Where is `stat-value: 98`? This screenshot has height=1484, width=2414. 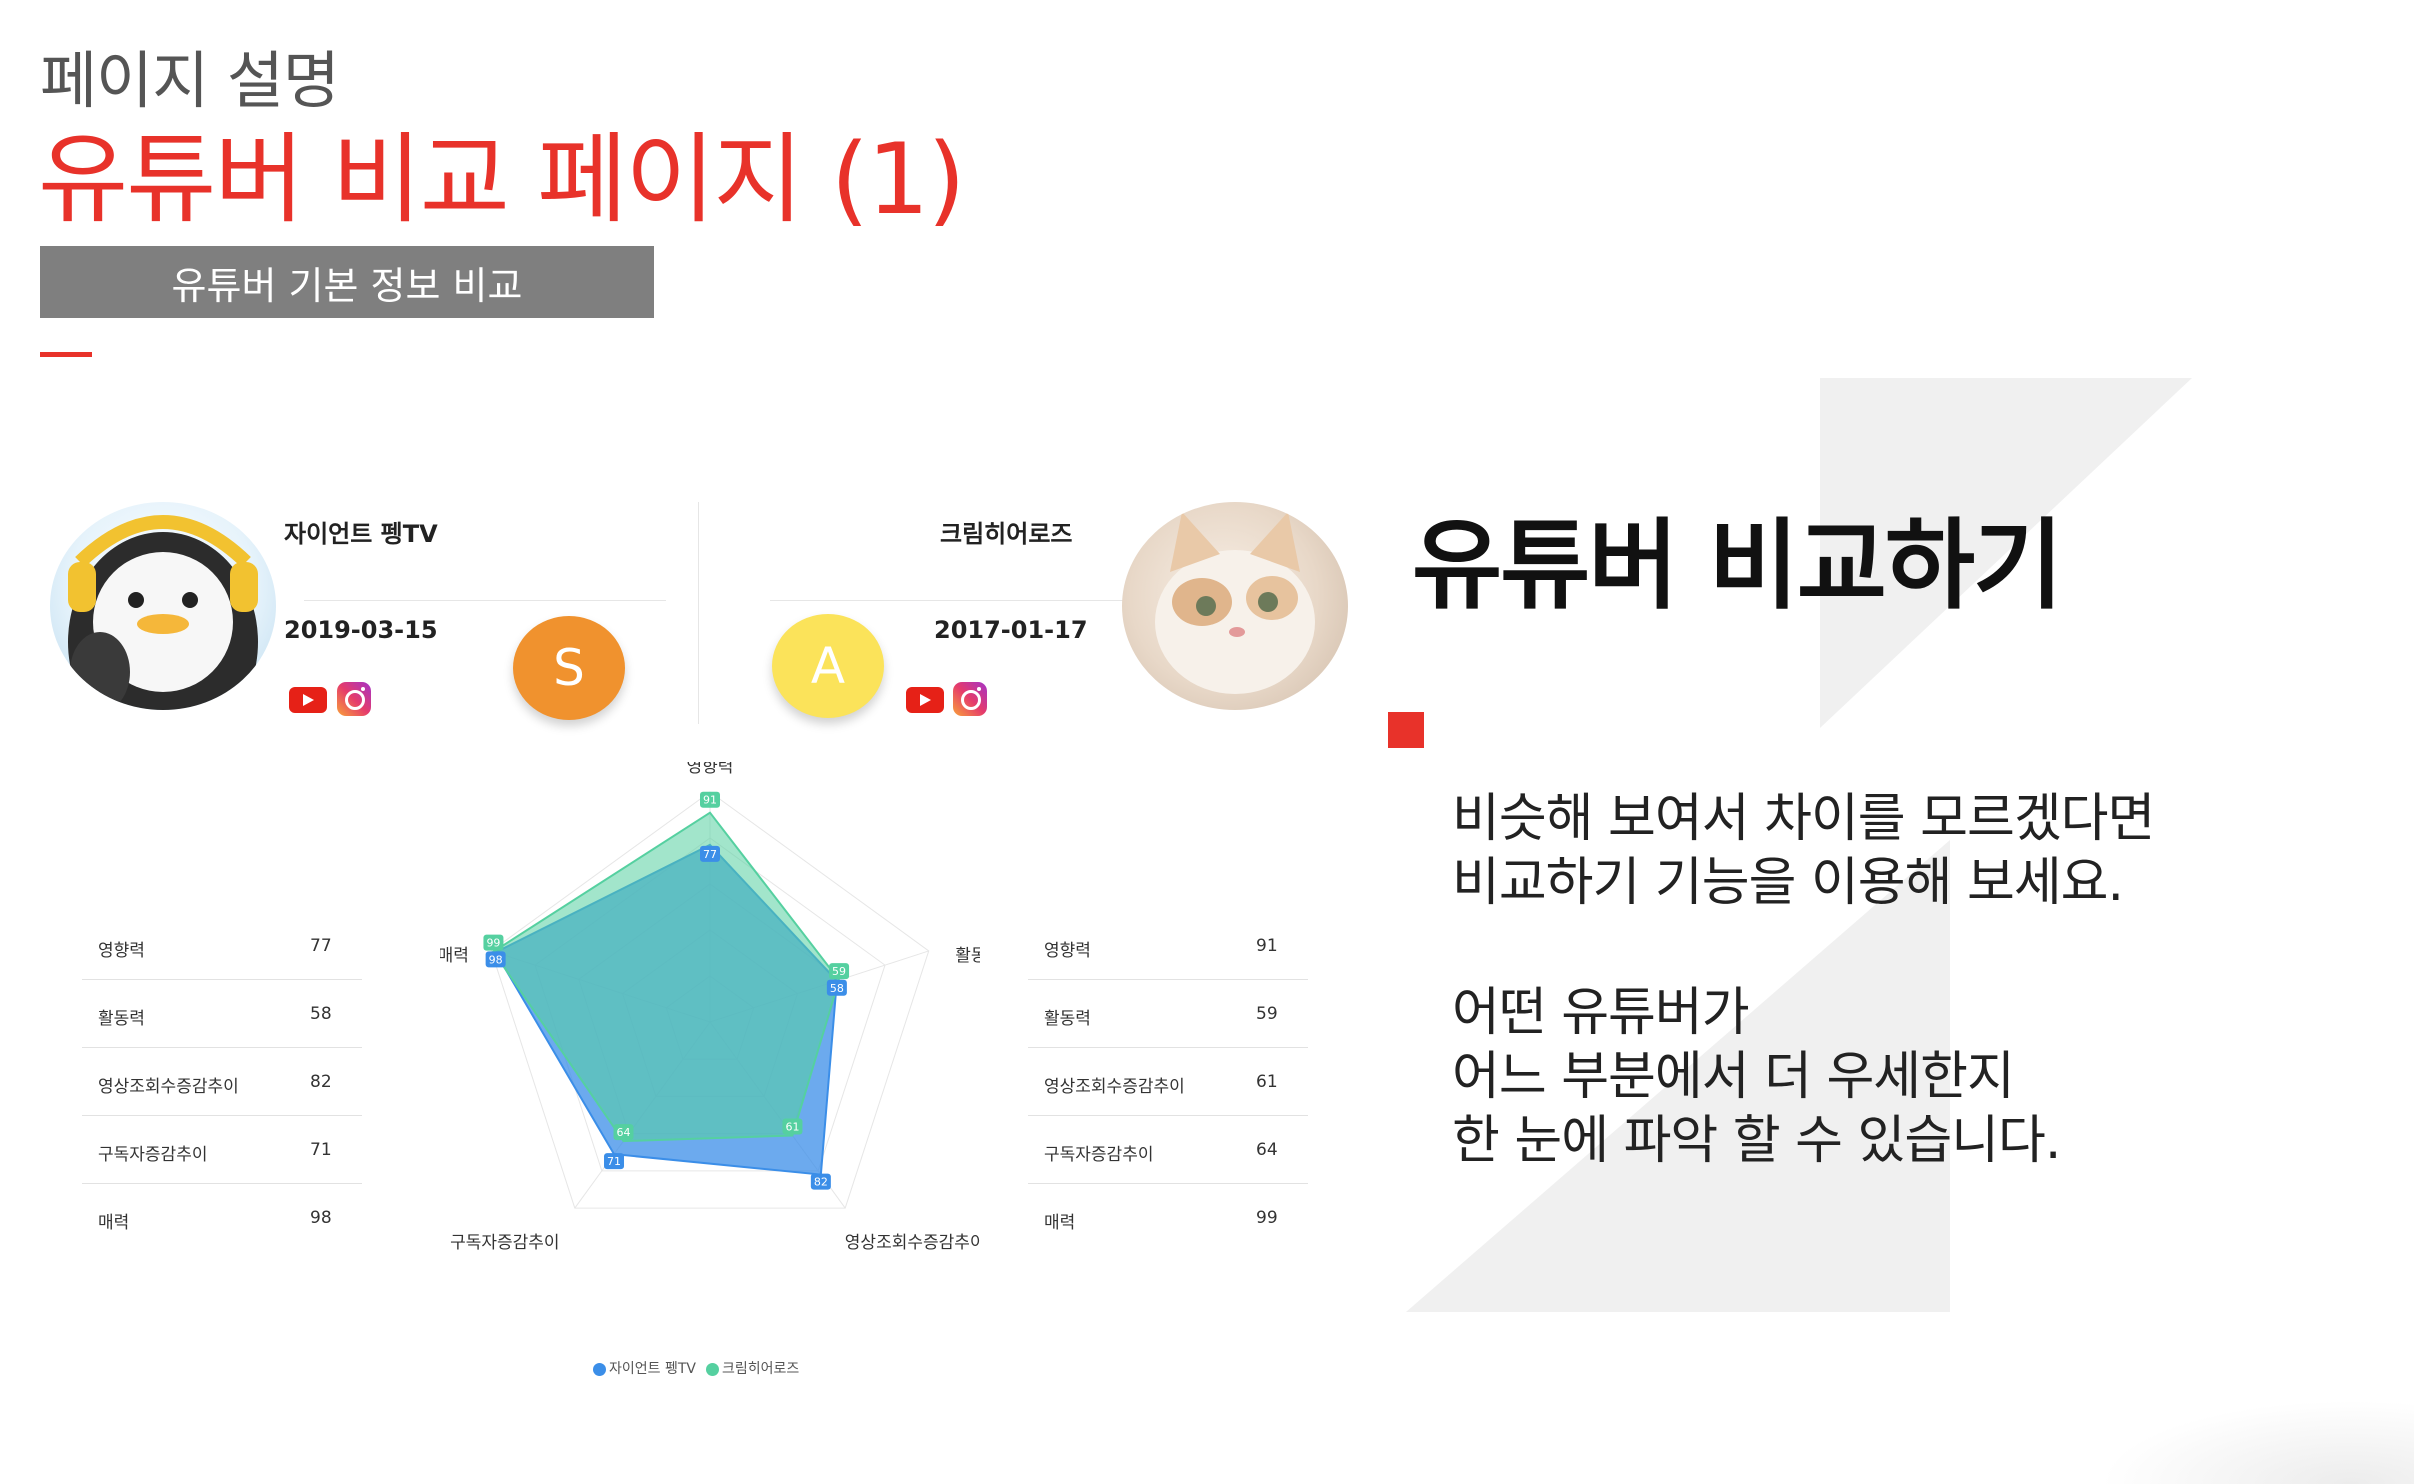
stat-value: 98 is located at coordinates (321, 1218).